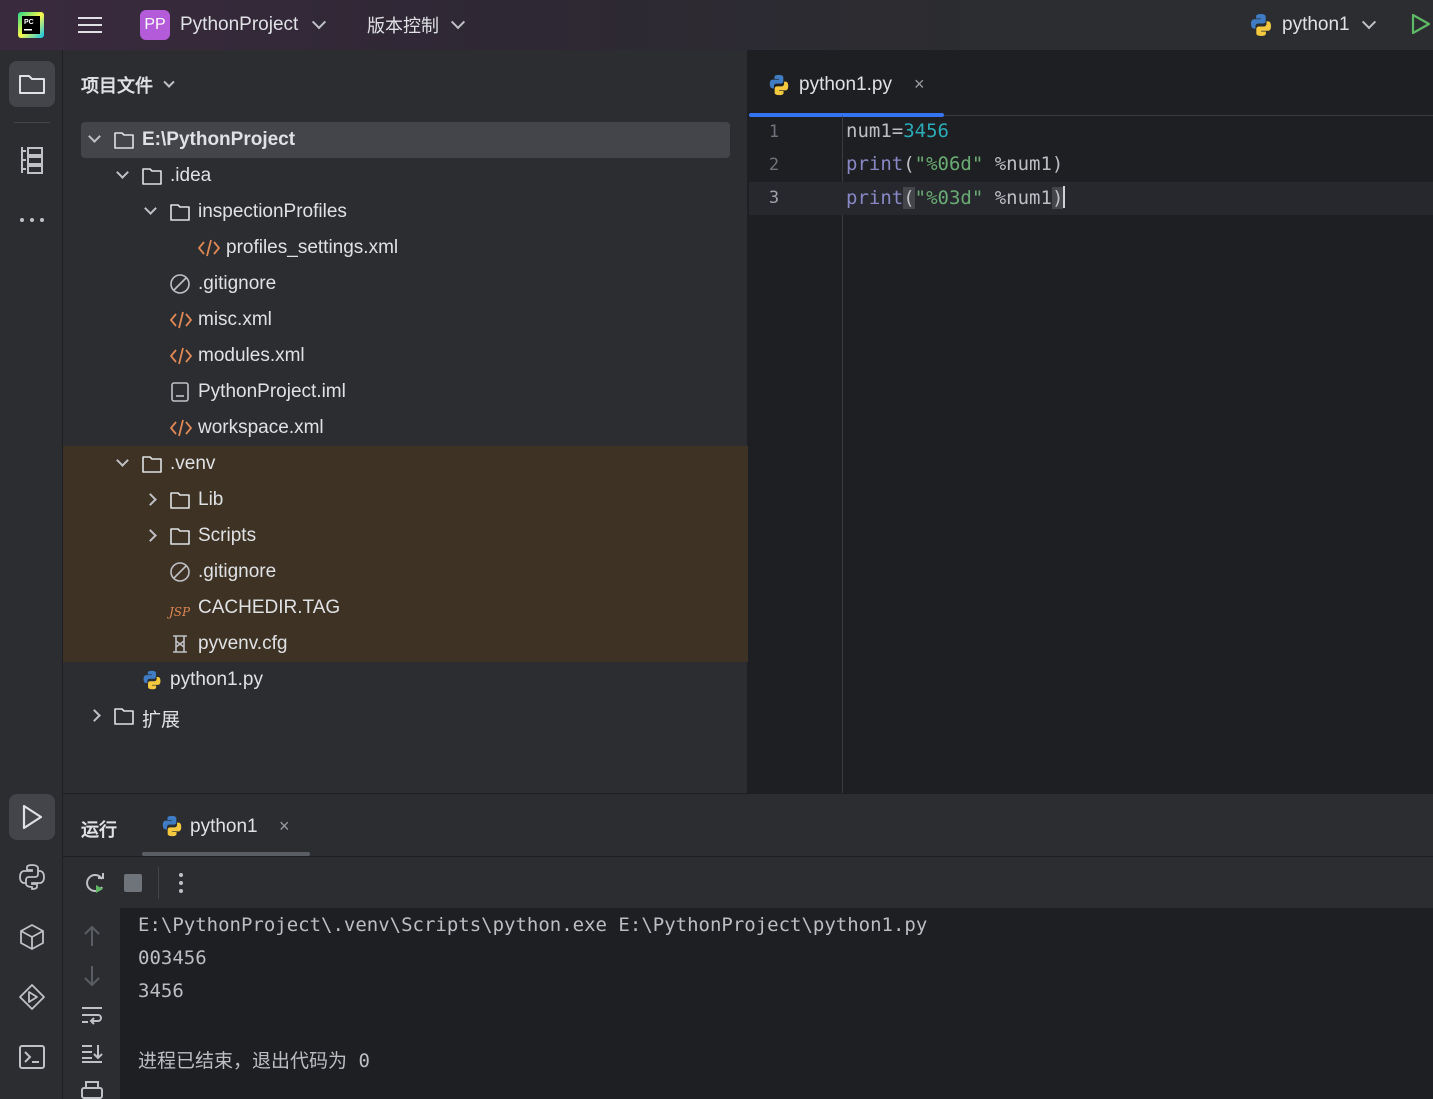  What do you see at coordinates (405, 536) in the screenshot?
I see `tree-item: Scripts` at bounding box center [405, 536].